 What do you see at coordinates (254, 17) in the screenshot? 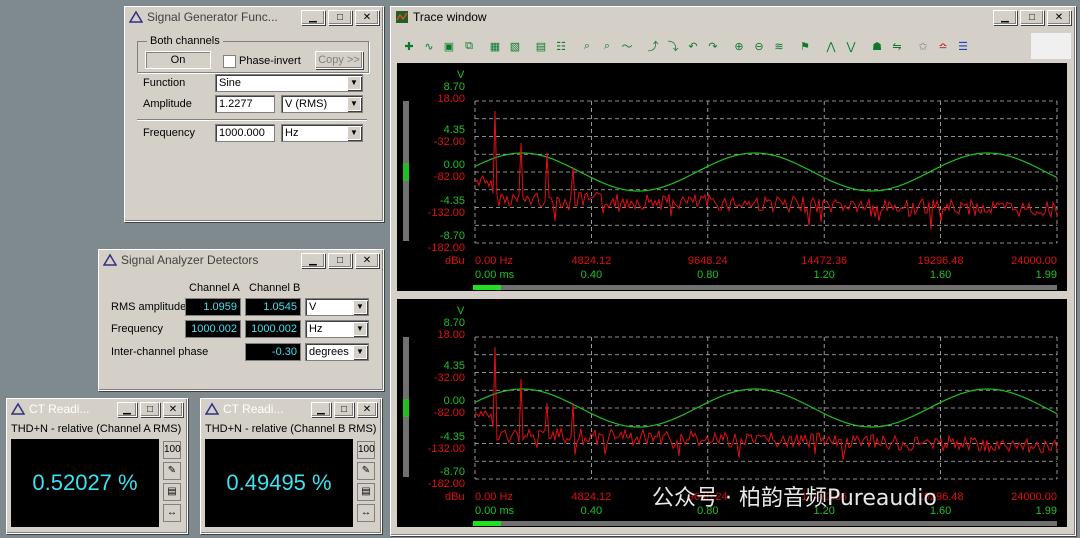
I see `signal-generator-titlebar: Signal Generator Func... ▁ □ ✕` at bounding box center [254, 17].